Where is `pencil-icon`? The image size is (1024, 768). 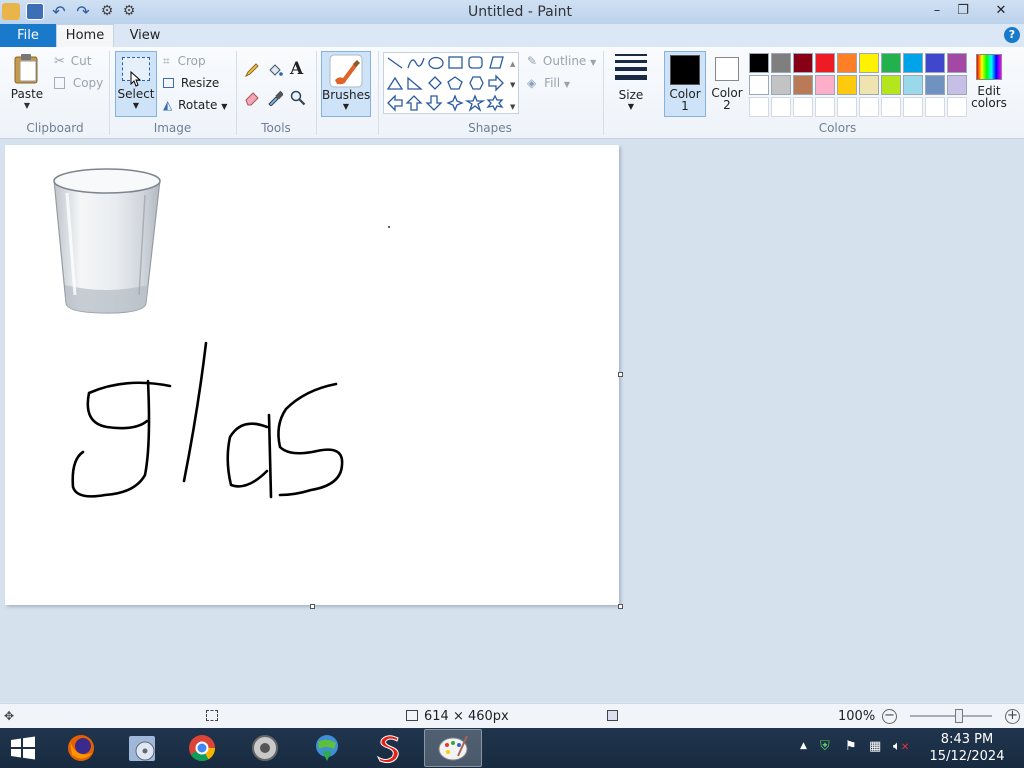
pencil-icon is located at coordinates (252, 70).